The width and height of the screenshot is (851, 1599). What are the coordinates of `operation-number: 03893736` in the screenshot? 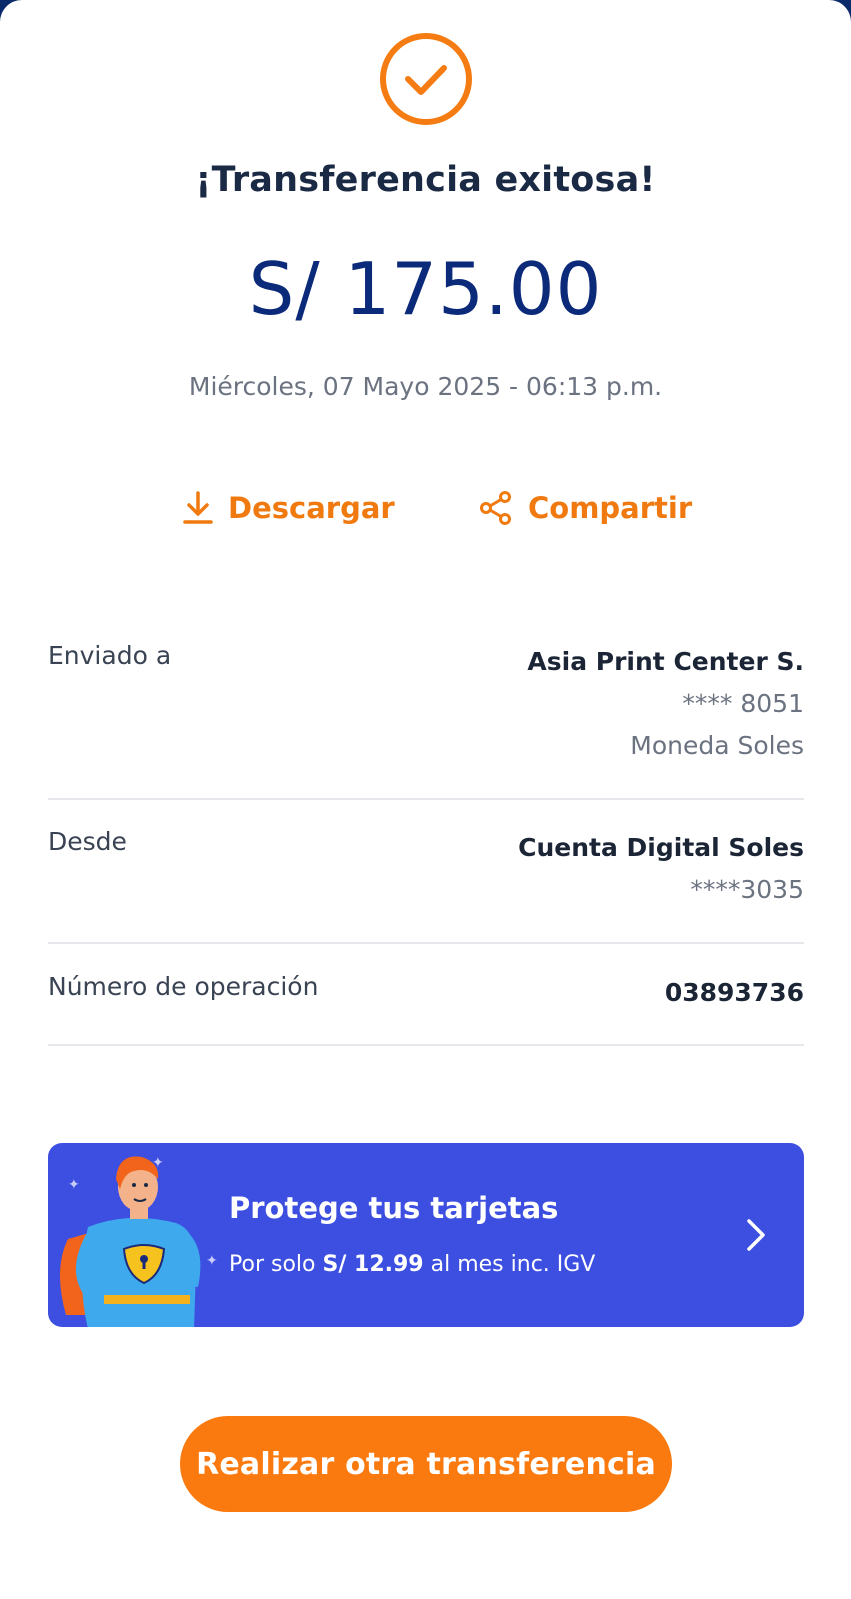 It's located at (734, 992).